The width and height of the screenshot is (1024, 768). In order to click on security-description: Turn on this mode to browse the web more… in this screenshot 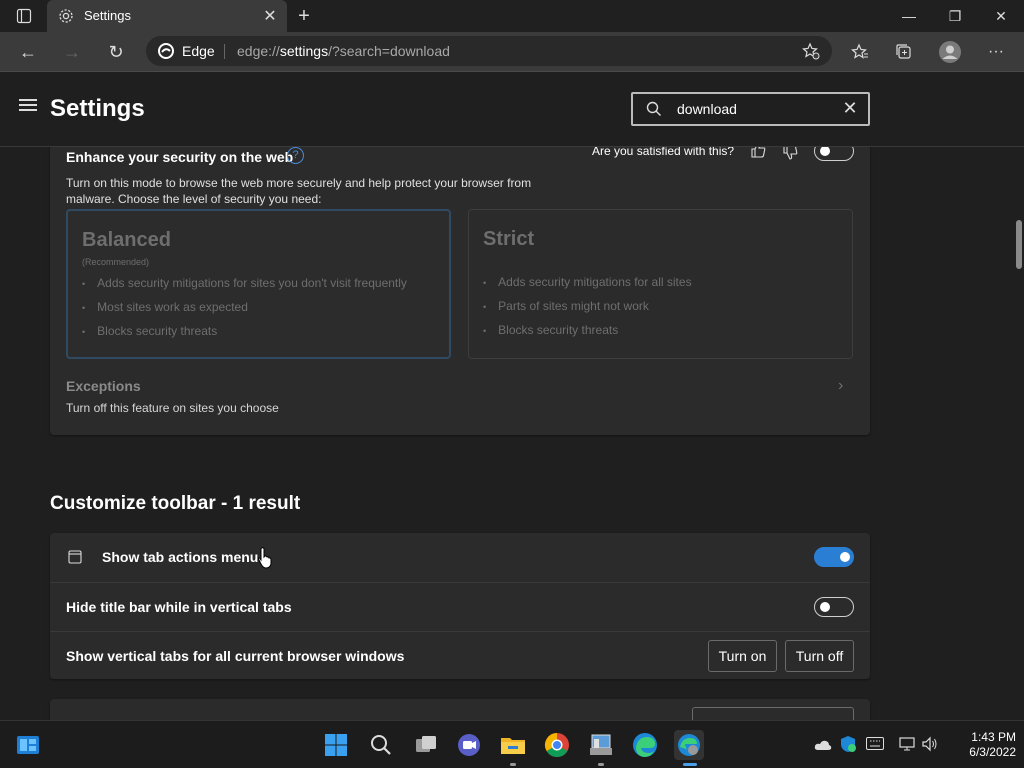, I will do `click(299, 191)`.